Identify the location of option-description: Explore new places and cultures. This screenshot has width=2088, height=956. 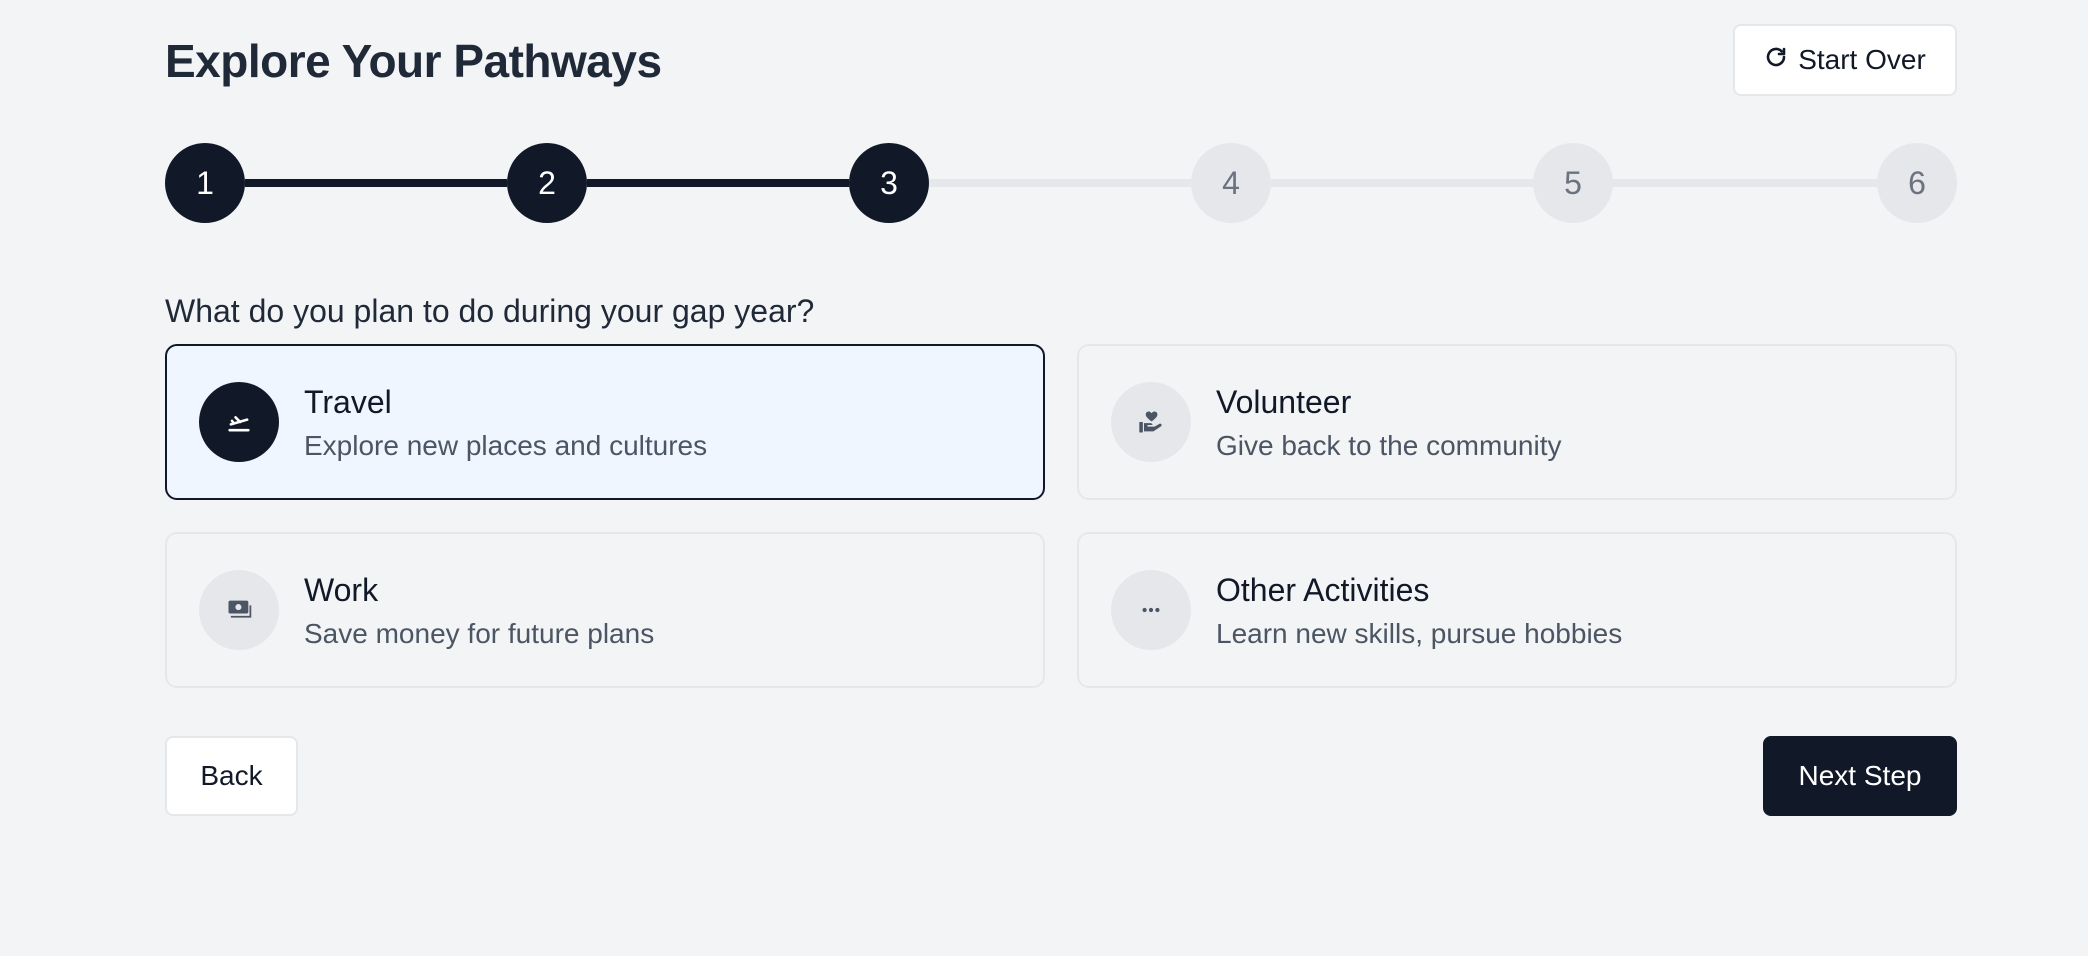
(506, 445).